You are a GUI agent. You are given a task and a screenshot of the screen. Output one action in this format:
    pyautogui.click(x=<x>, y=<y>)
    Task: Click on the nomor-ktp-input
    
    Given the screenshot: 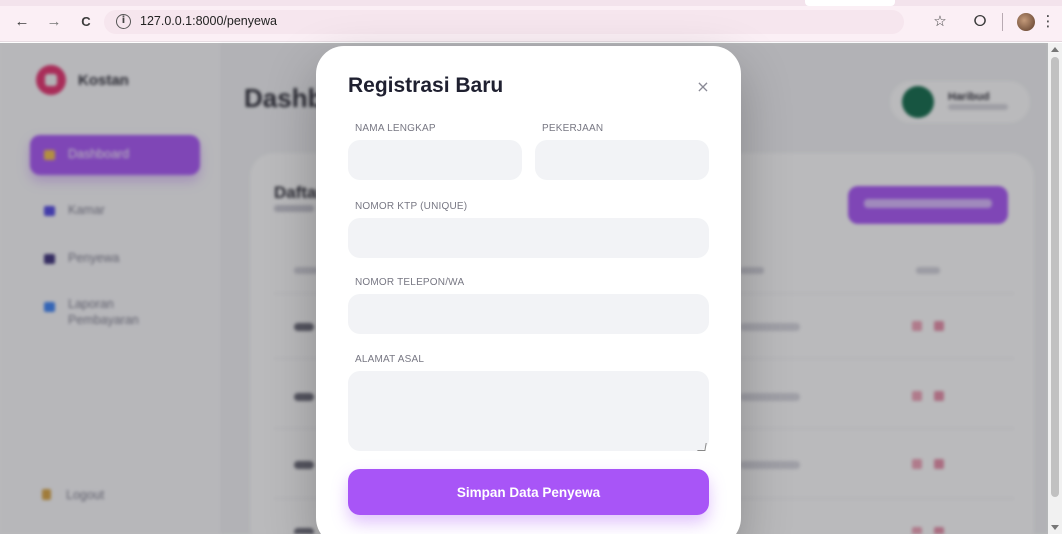 What is the action you would take?
    pyautogui.click(x=528, y=238)
    